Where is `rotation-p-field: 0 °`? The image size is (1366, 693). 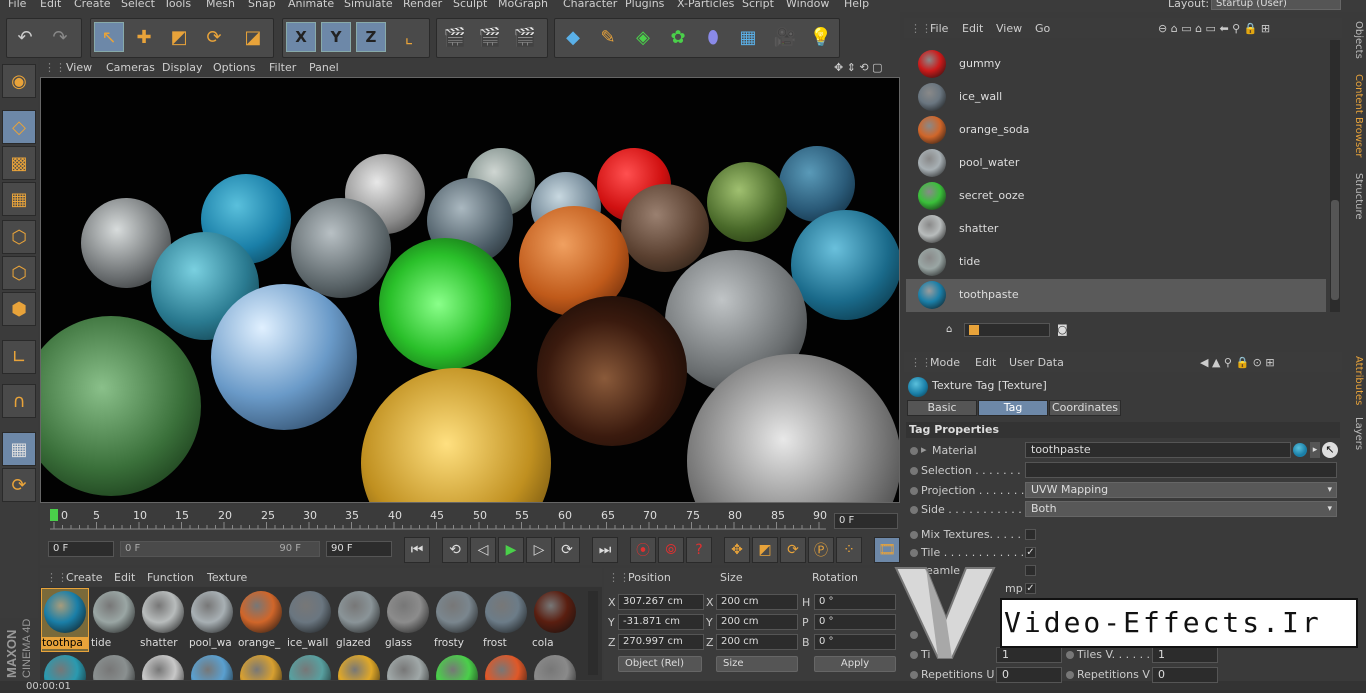
rotation-p-field: 0 ° is located at coordinates (855, 622).